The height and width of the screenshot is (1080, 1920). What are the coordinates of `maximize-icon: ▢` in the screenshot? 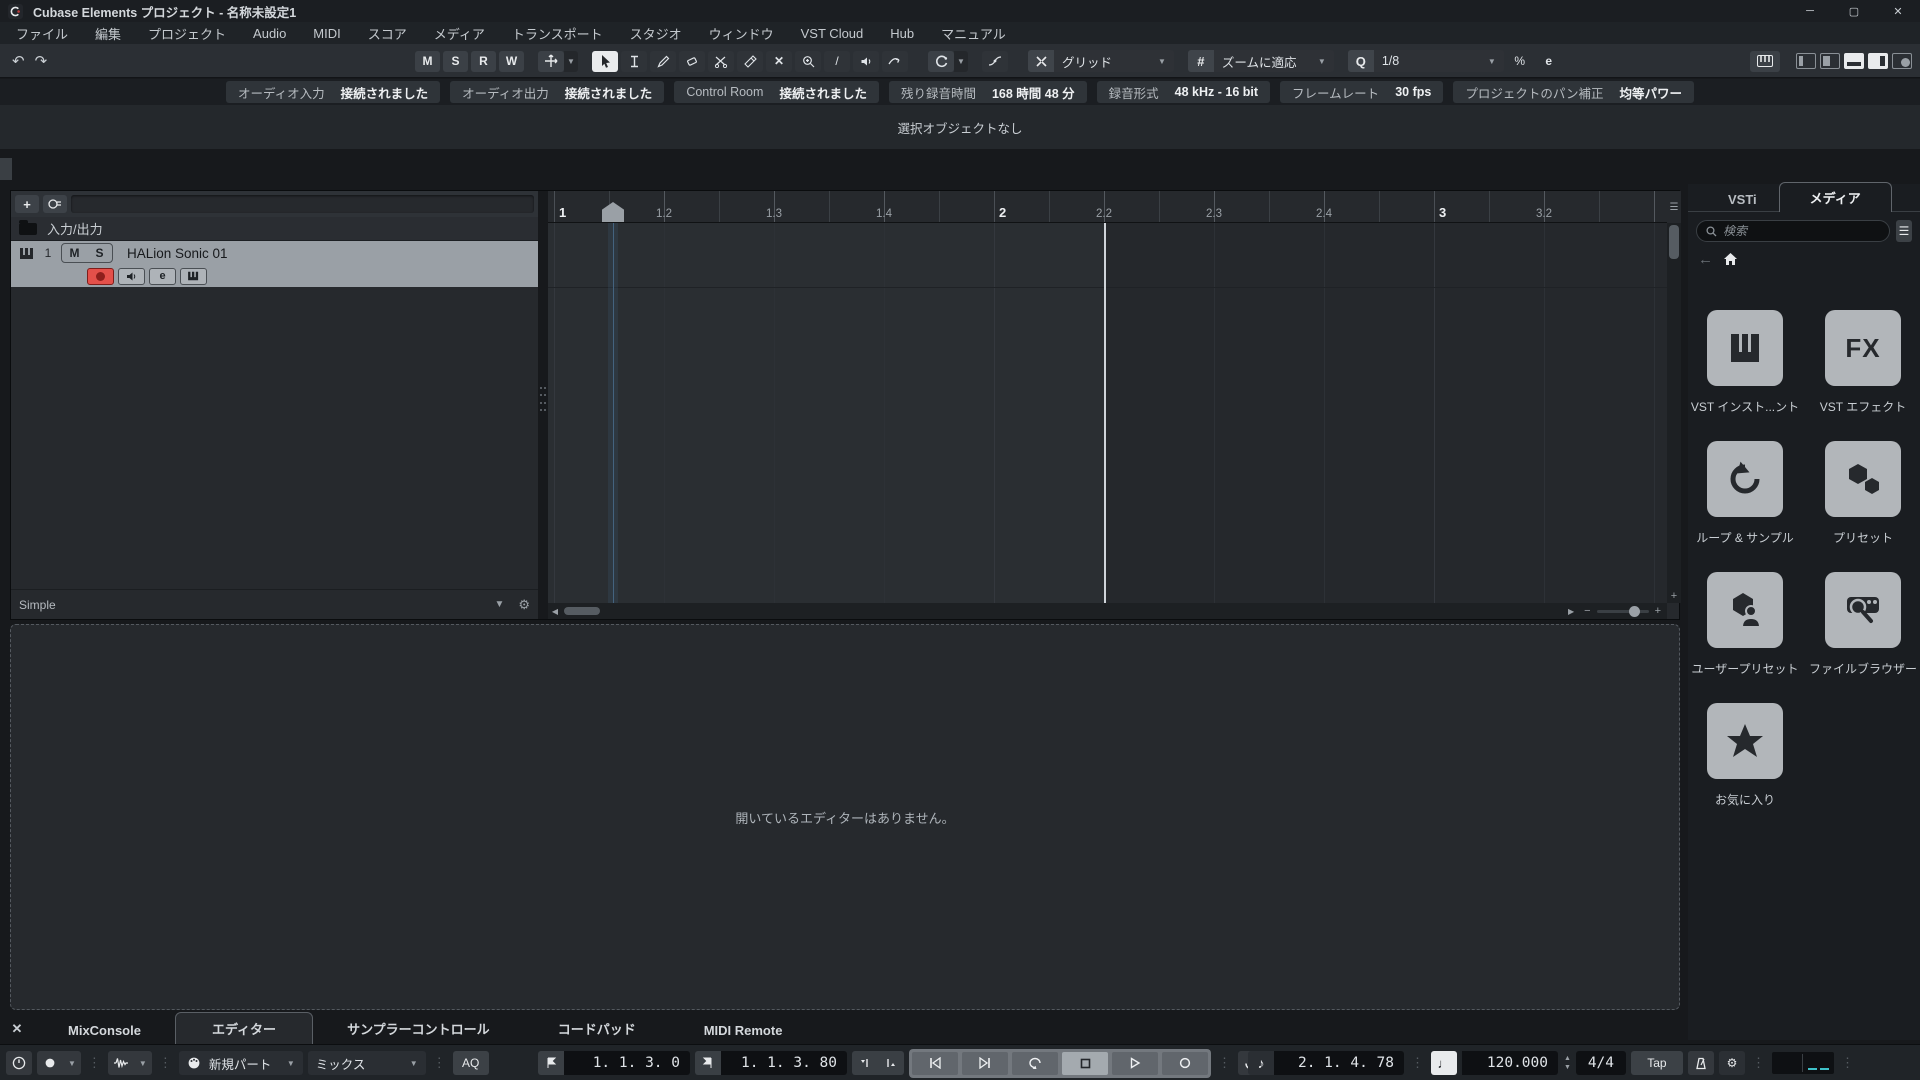 It's located at (1854, 11).